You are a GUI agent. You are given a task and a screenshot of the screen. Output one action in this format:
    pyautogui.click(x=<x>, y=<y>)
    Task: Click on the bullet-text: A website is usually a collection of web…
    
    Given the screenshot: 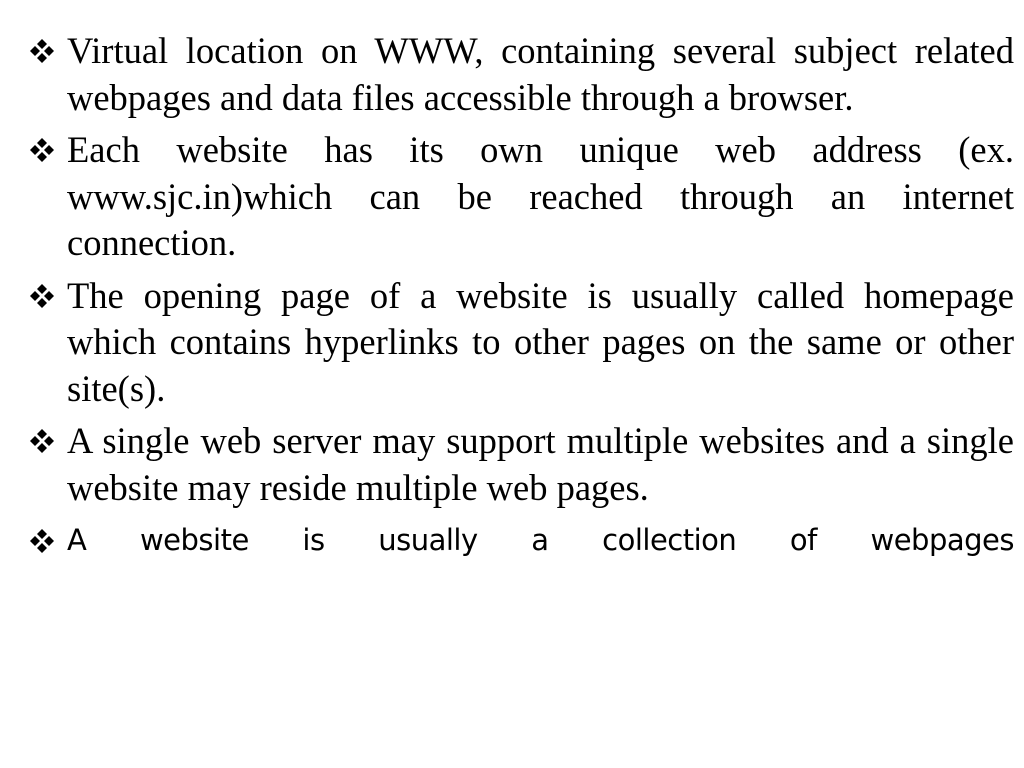 What is the action you would take?
    pyautogui.click(x=541, y=540)
    